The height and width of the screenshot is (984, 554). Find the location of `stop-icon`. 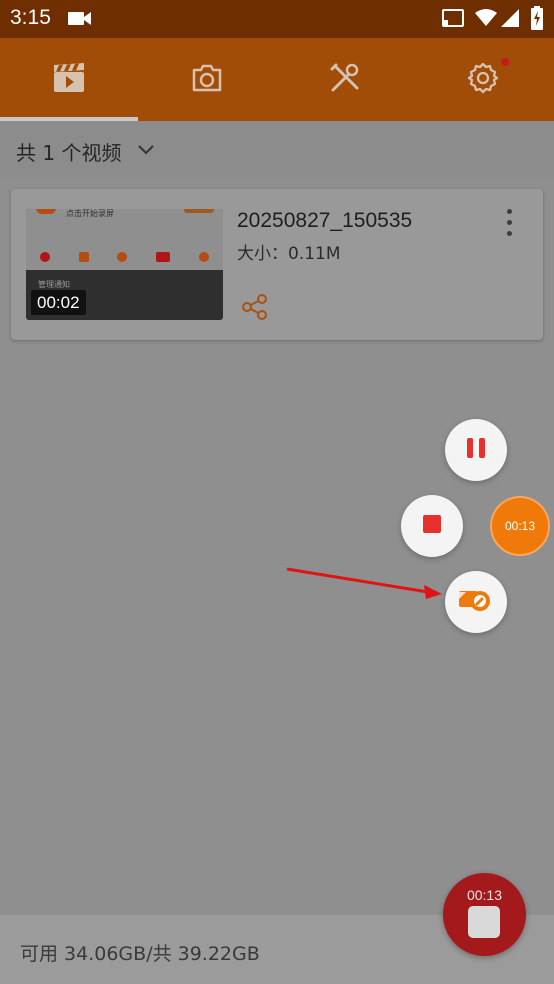

stop-icon is located at coordinates (432, 526).